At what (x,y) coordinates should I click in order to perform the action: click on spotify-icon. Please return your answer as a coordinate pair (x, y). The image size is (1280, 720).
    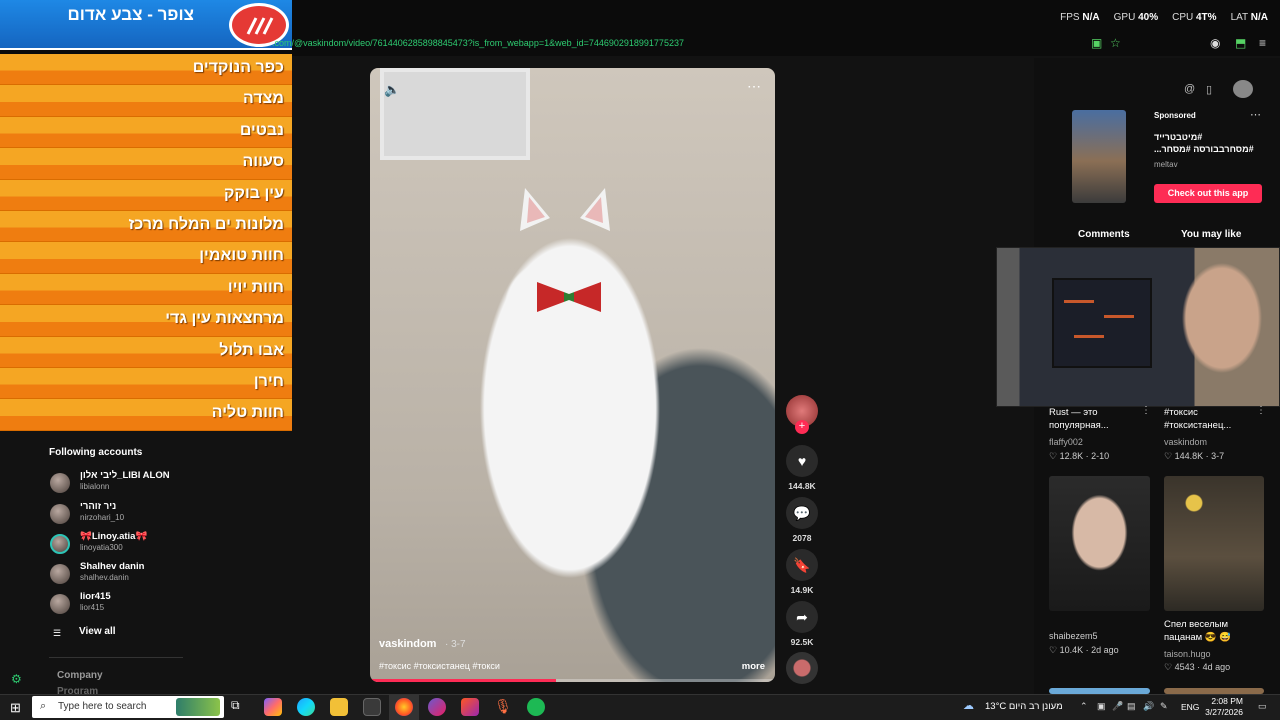
    Looking at the image, I should click on (536, 707).